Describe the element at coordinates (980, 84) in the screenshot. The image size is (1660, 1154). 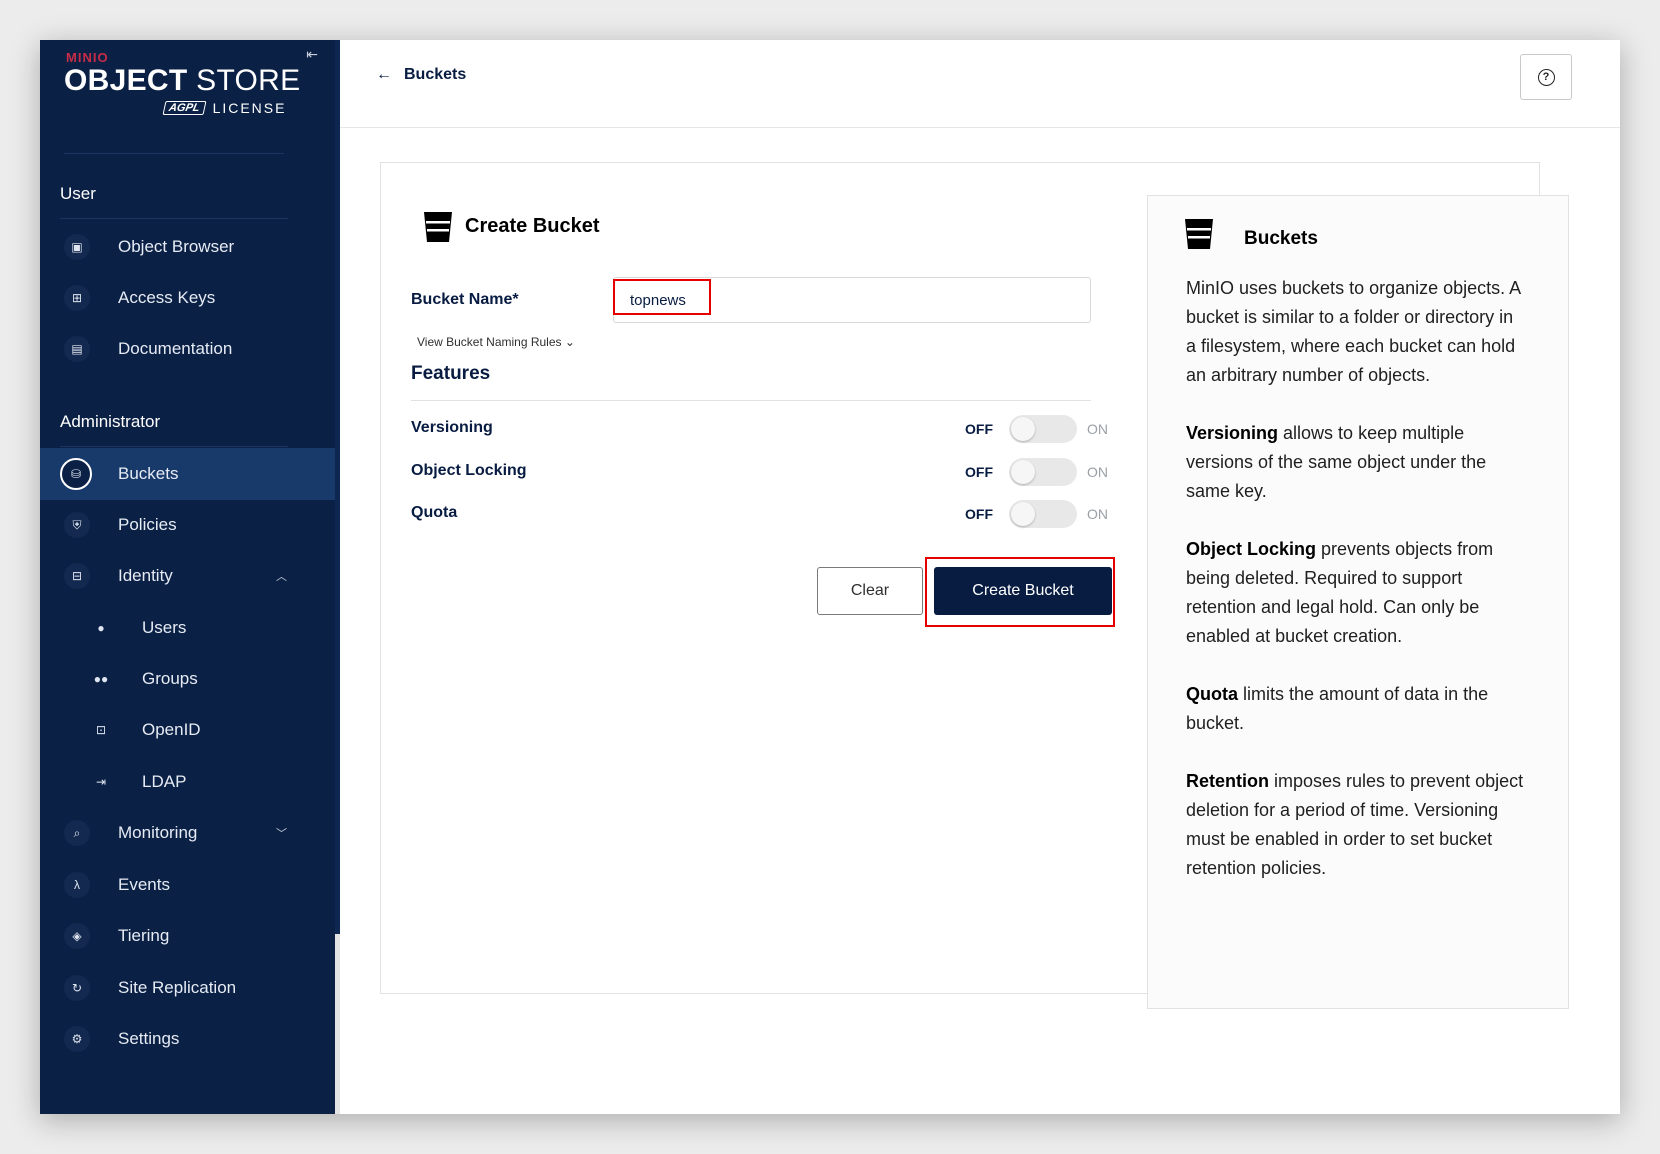
I see `top-bar: ← Buckets ?` at that location.